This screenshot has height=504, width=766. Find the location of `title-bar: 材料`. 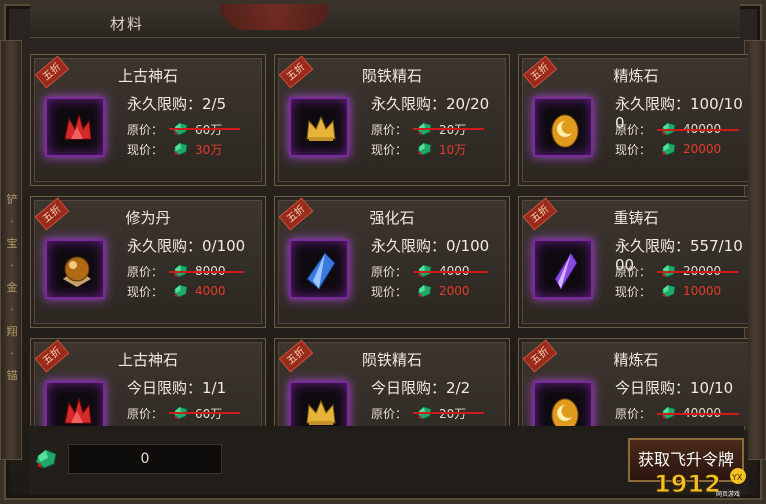

title-bar: 材料 is located at coordinates (385, 21).